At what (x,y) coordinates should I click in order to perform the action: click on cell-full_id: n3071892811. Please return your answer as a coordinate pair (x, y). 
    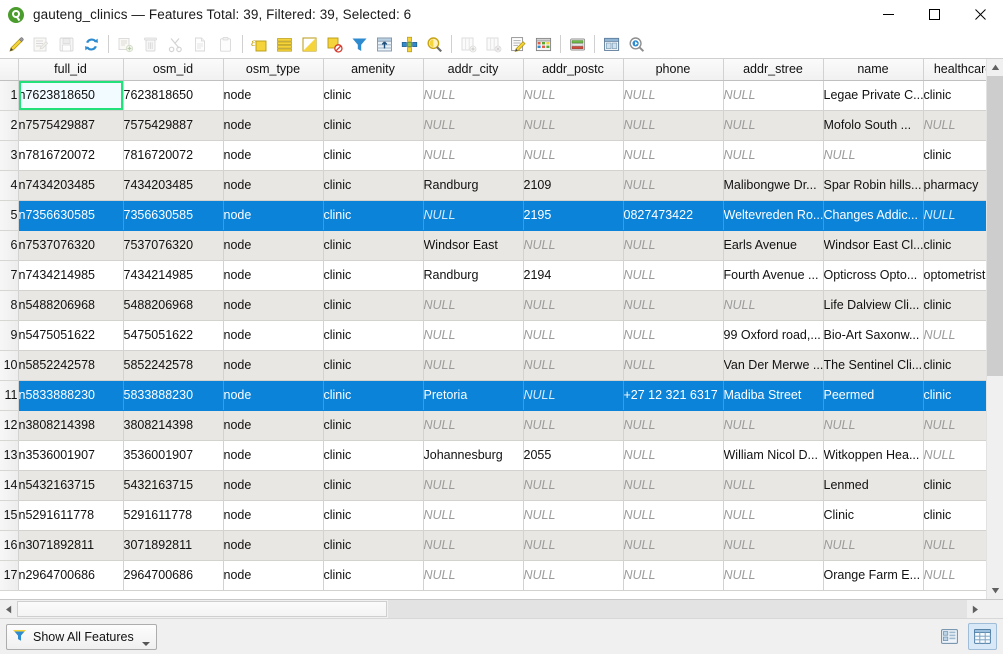
    Looking at the image, I should click on (71, 545).